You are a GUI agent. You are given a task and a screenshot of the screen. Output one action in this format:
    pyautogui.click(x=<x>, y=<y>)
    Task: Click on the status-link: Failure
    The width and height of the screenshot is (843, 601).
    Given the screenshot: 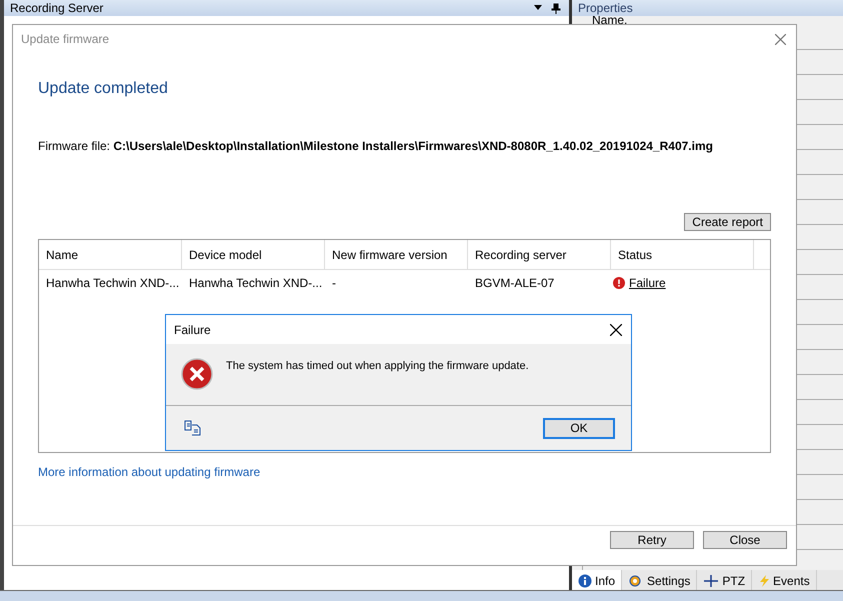 What is the action you would take?
    pyautogui.click(x=647, y=283)
    